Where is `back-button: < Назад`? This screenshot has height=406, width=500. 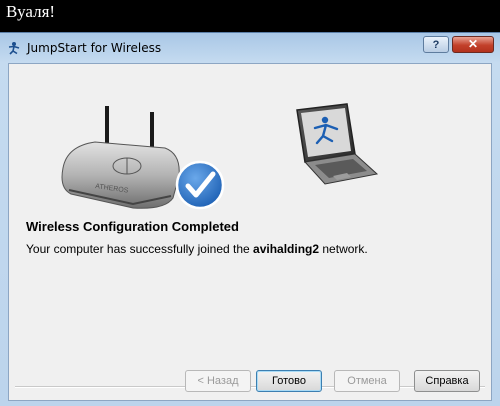 back-button: < Назад is located at coordinates (218, 381).